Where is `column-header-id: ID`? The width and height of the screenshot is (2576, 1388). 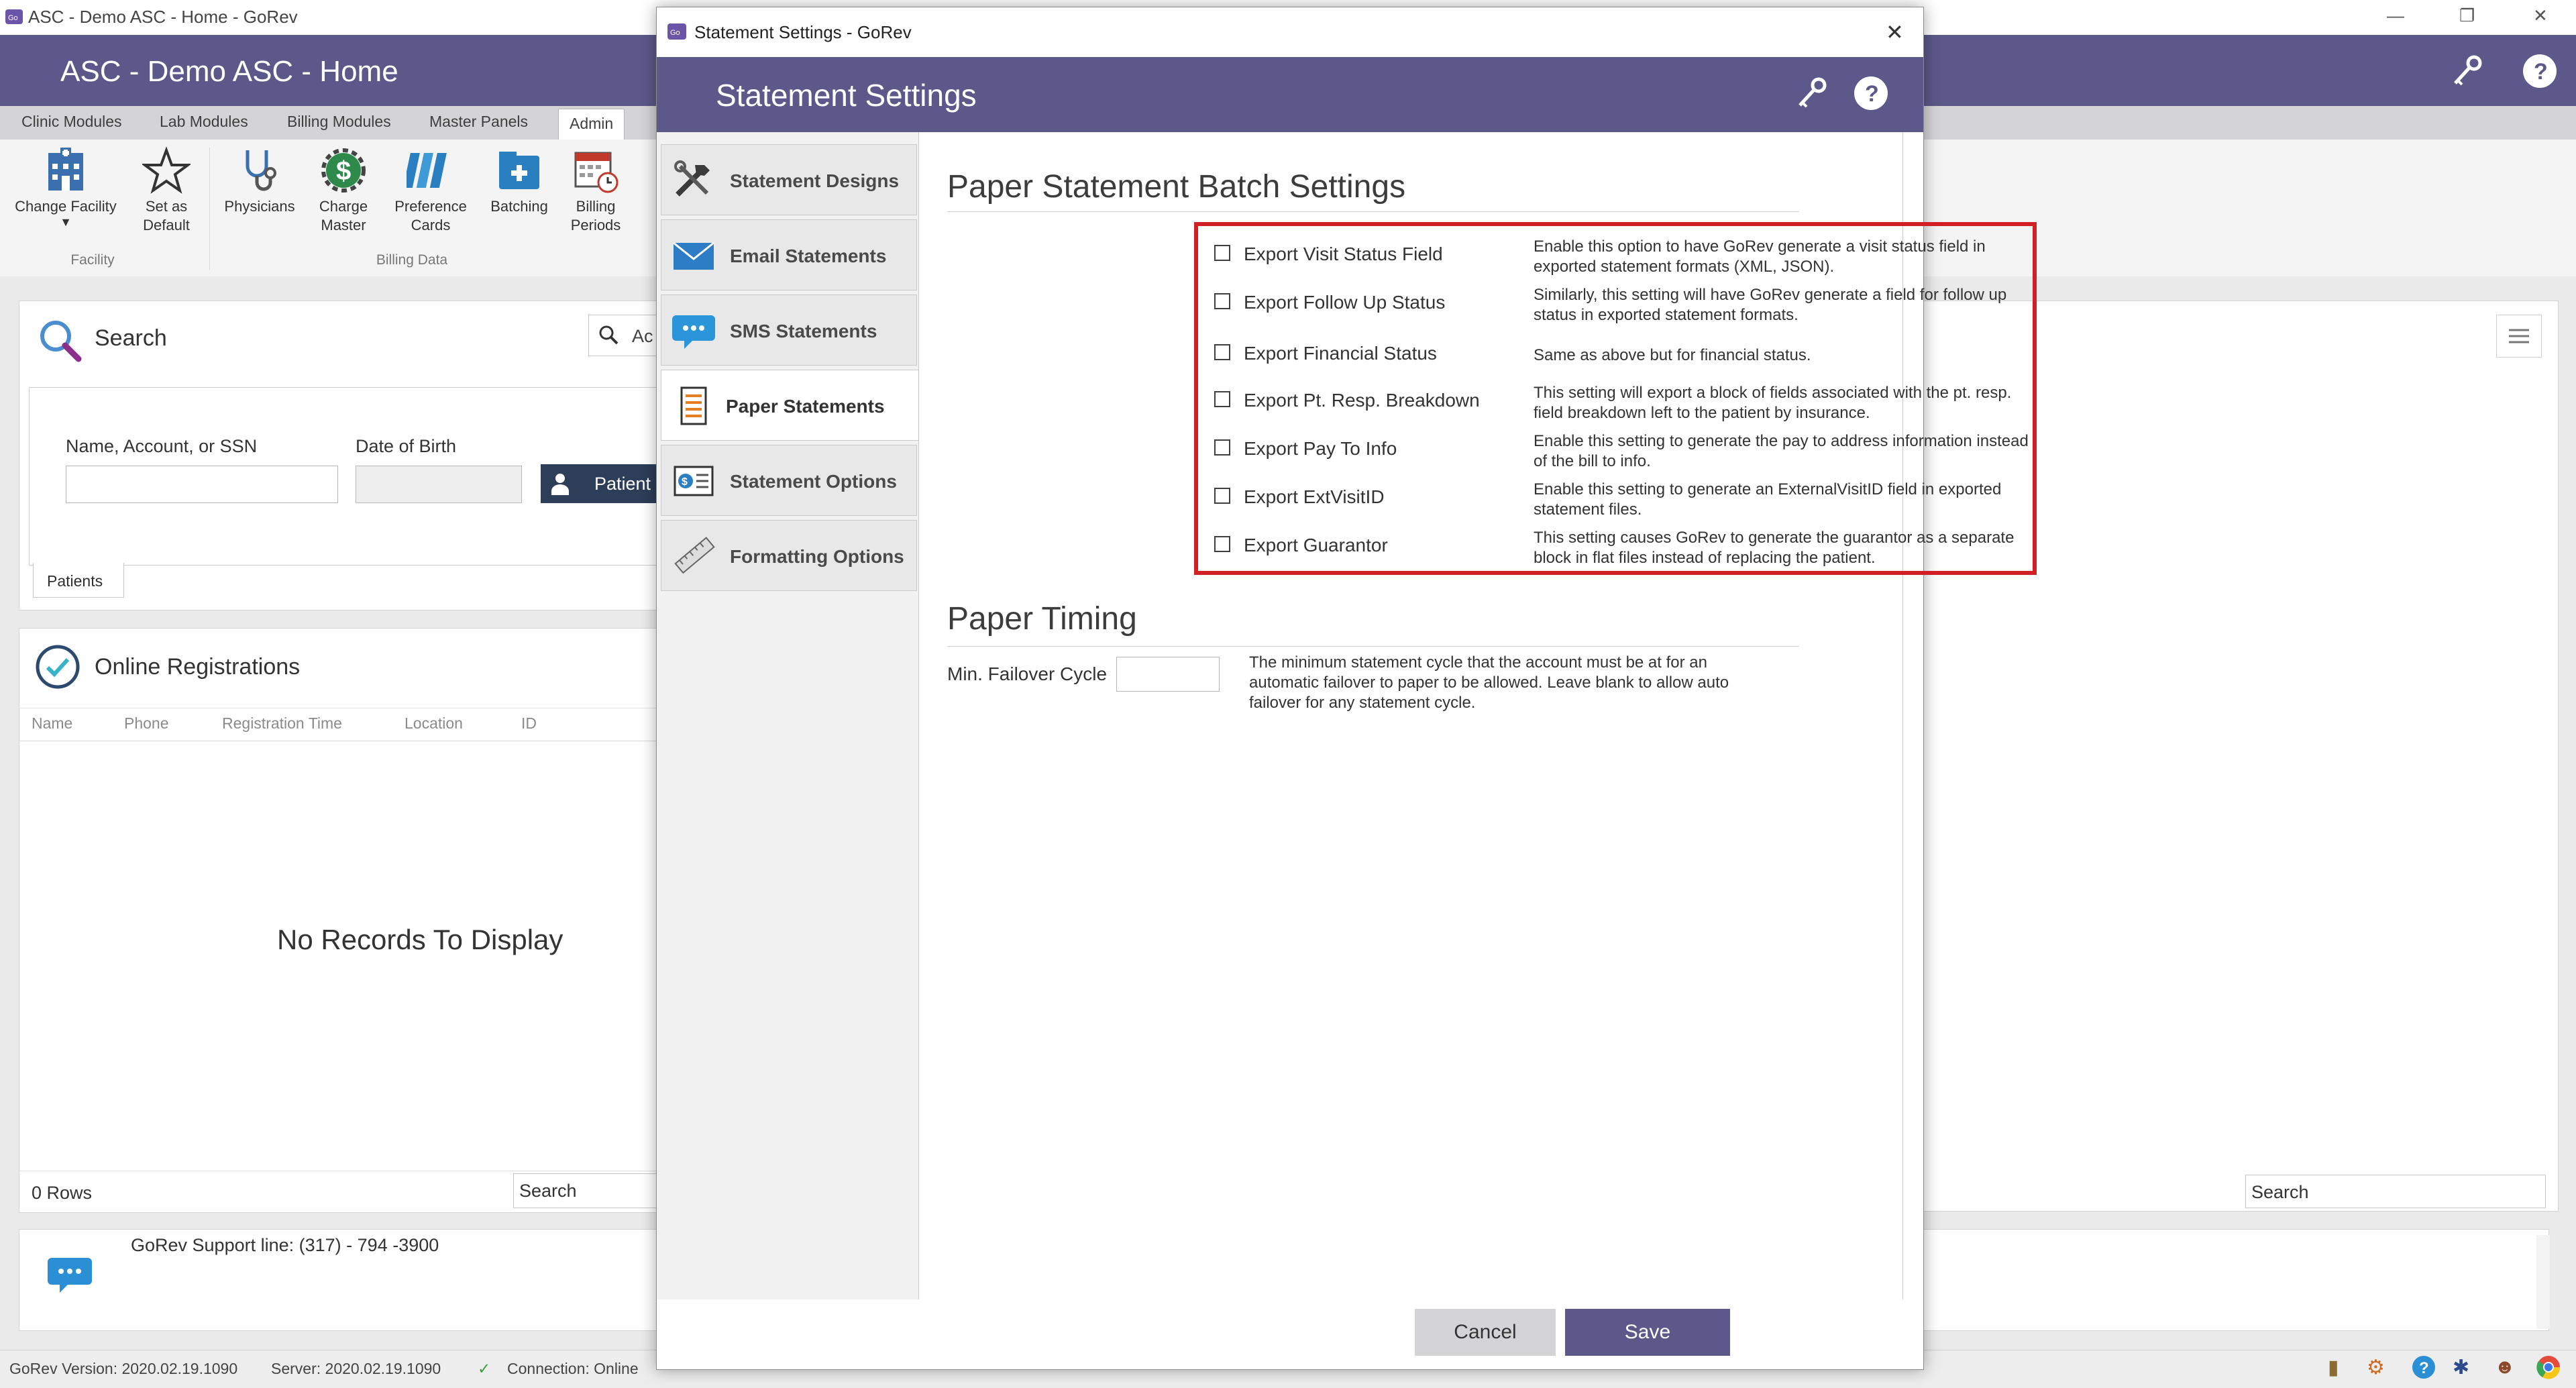
column-header-id: ID is located at coordinates (529, 723).